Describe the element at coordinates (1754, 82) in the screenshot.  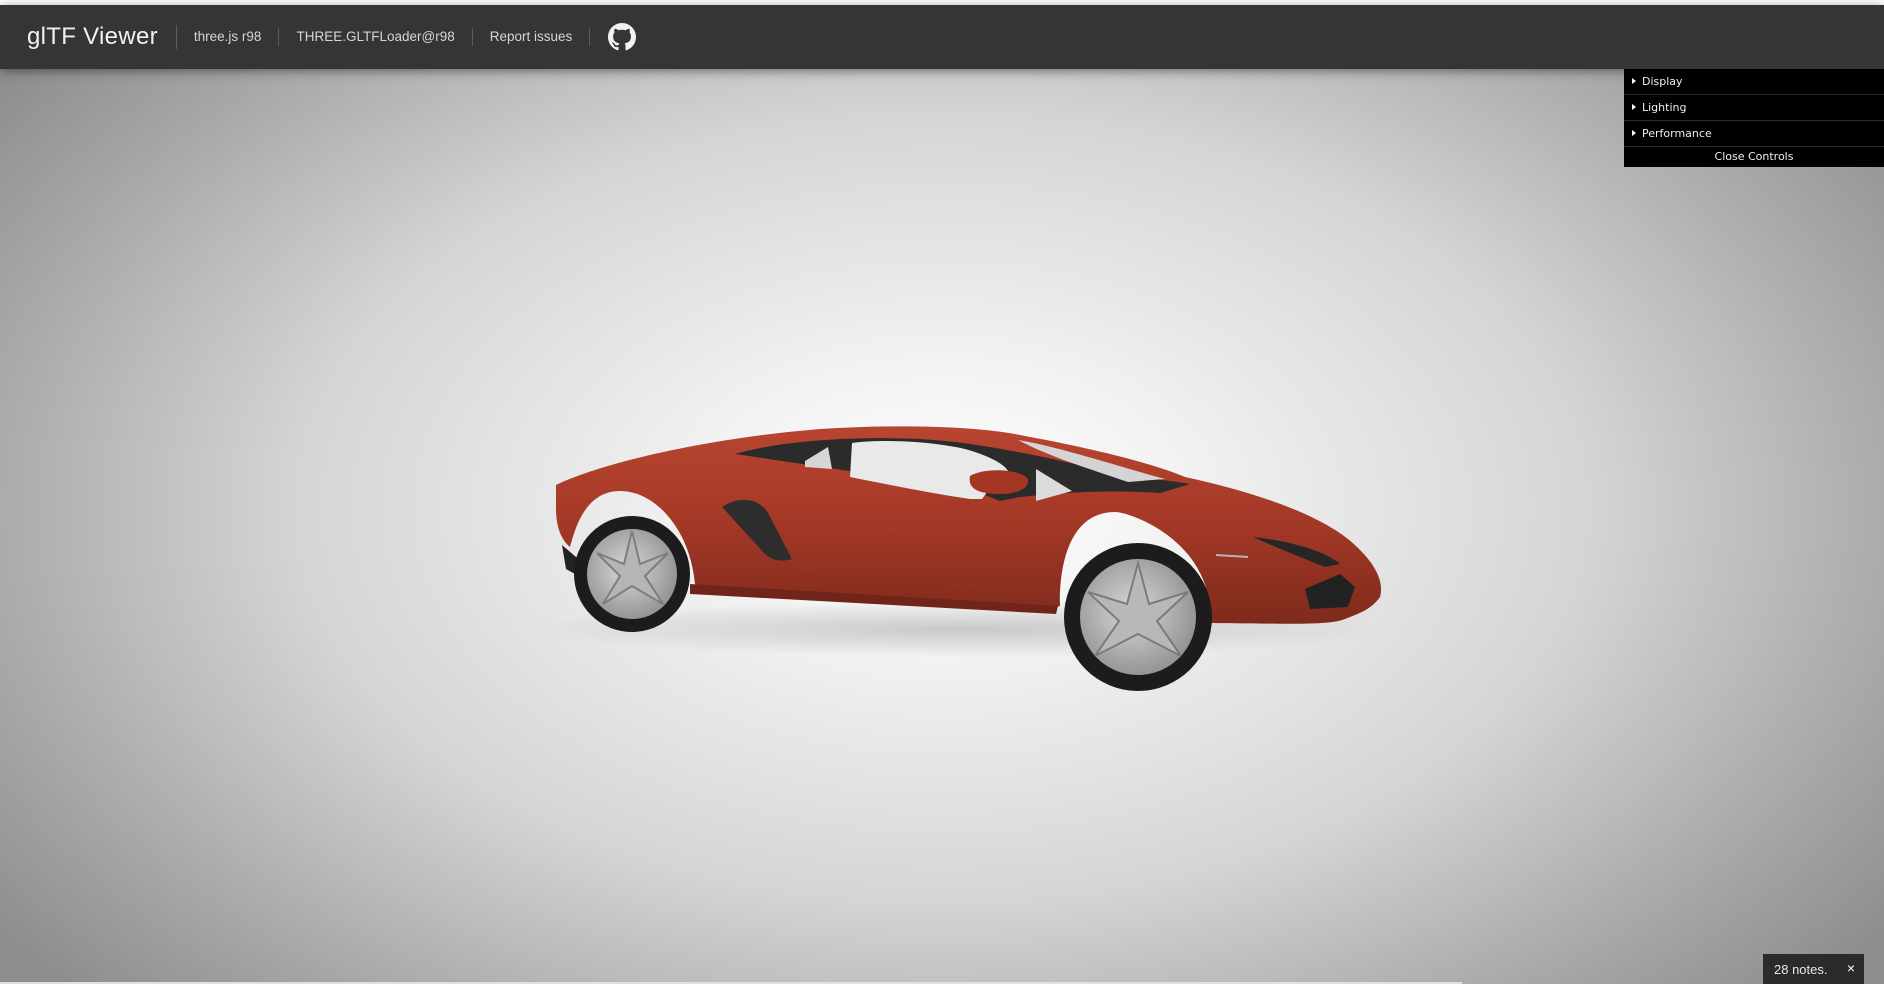
I see `folder-display: Display` at that location.